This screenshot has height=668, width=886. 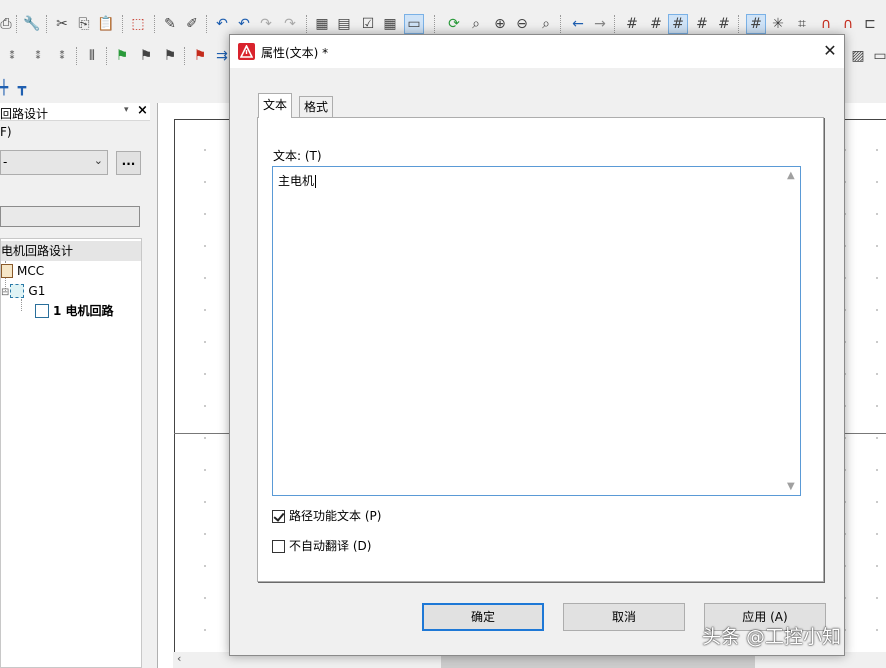 What do you see at coordinates (632, 24) in the screenshot?
I see `grid-a-icon: #` at bounding box center [632, 24].